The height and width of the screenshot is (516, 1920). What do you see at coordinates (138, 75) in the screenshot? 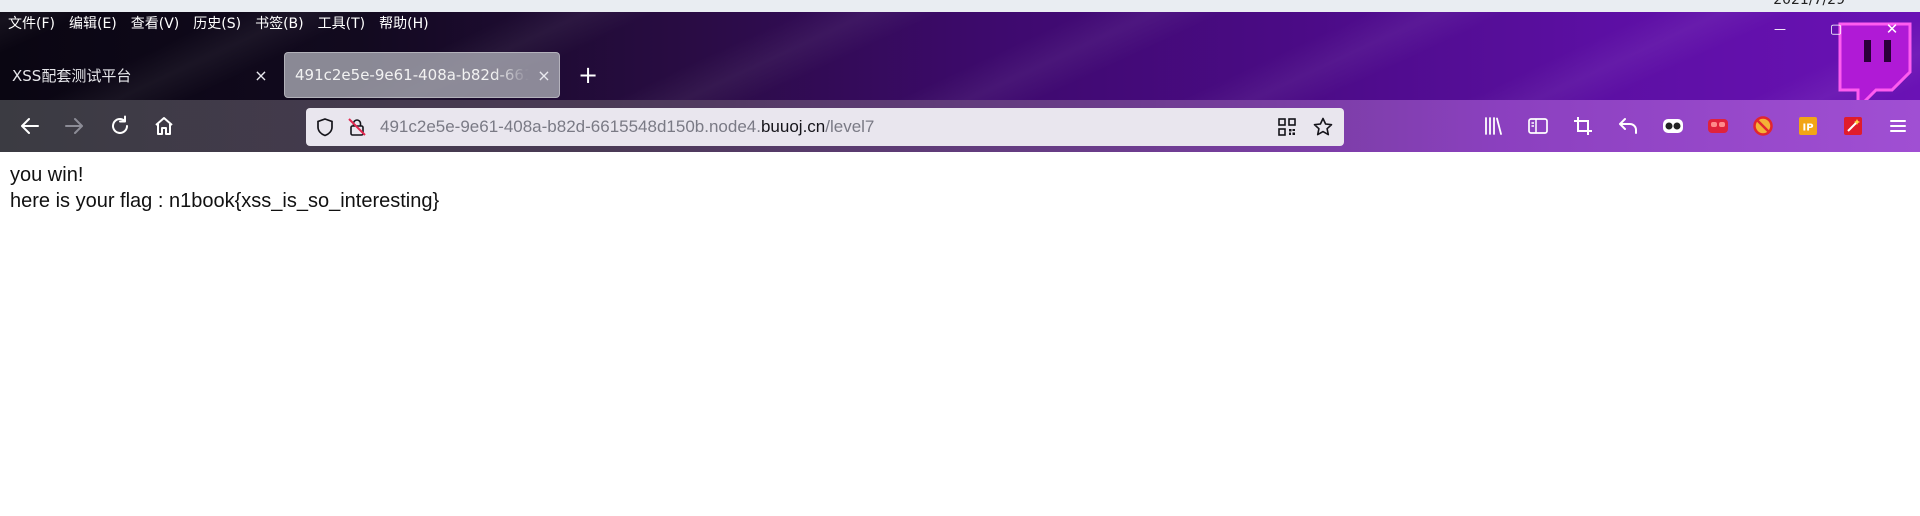
I see `tab-xss-platform: XSS配套测试平台 ×` at bounding box center [138, 75].